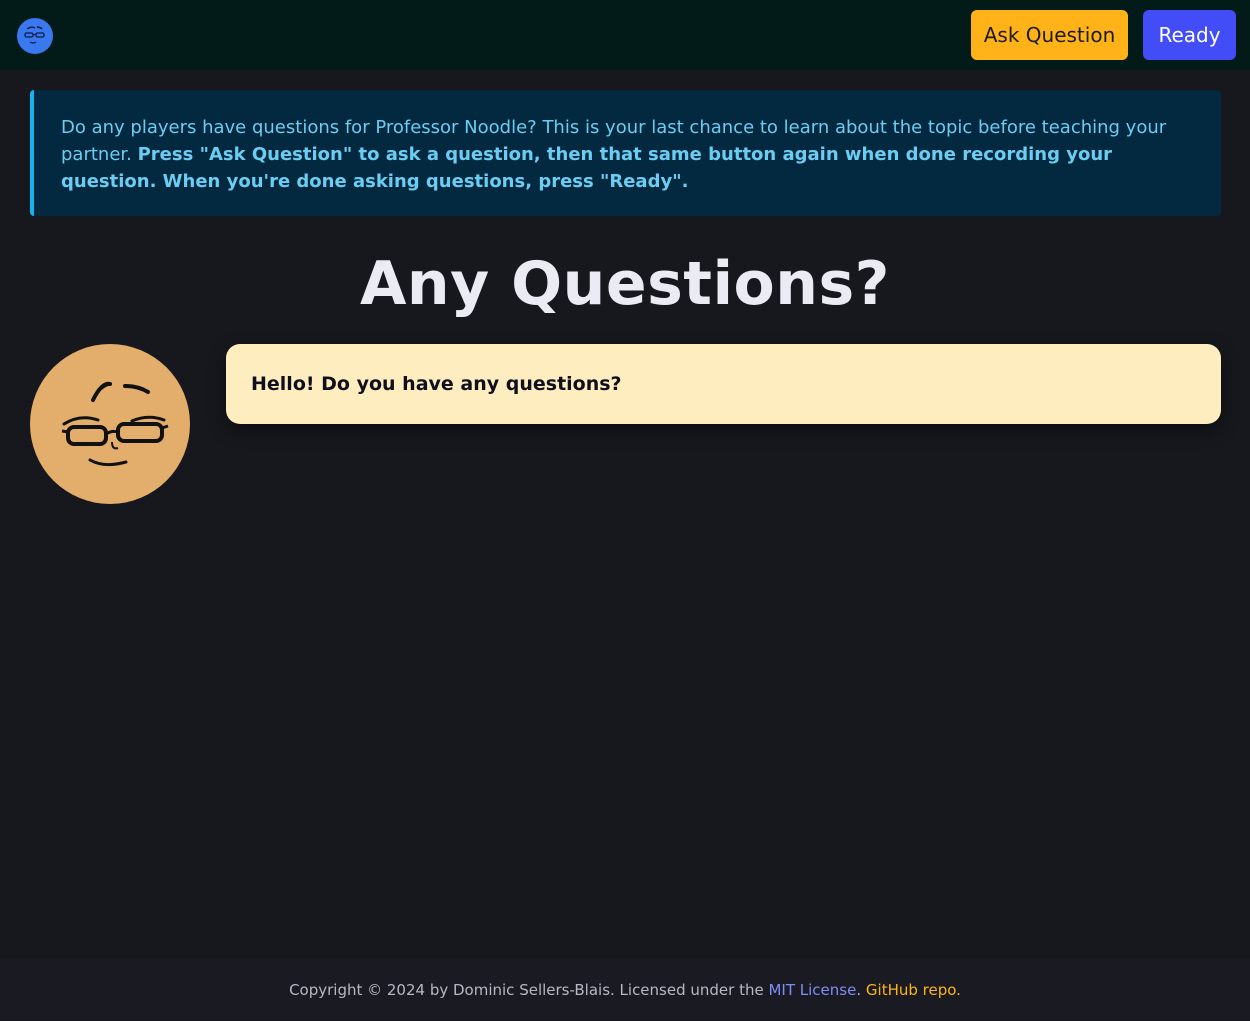 Image resolution: width=1250 pixels, height=1021 pixels. I want to click on speech-text: Hello! Do you have any questions?, so click(436, 384).